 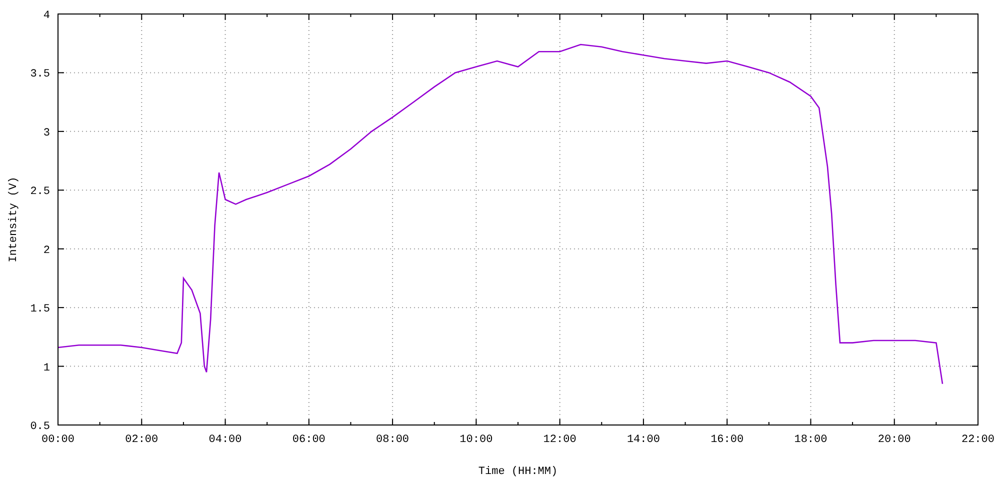 I want to click on tick-label: 18:00, so click(x=811, y=440).